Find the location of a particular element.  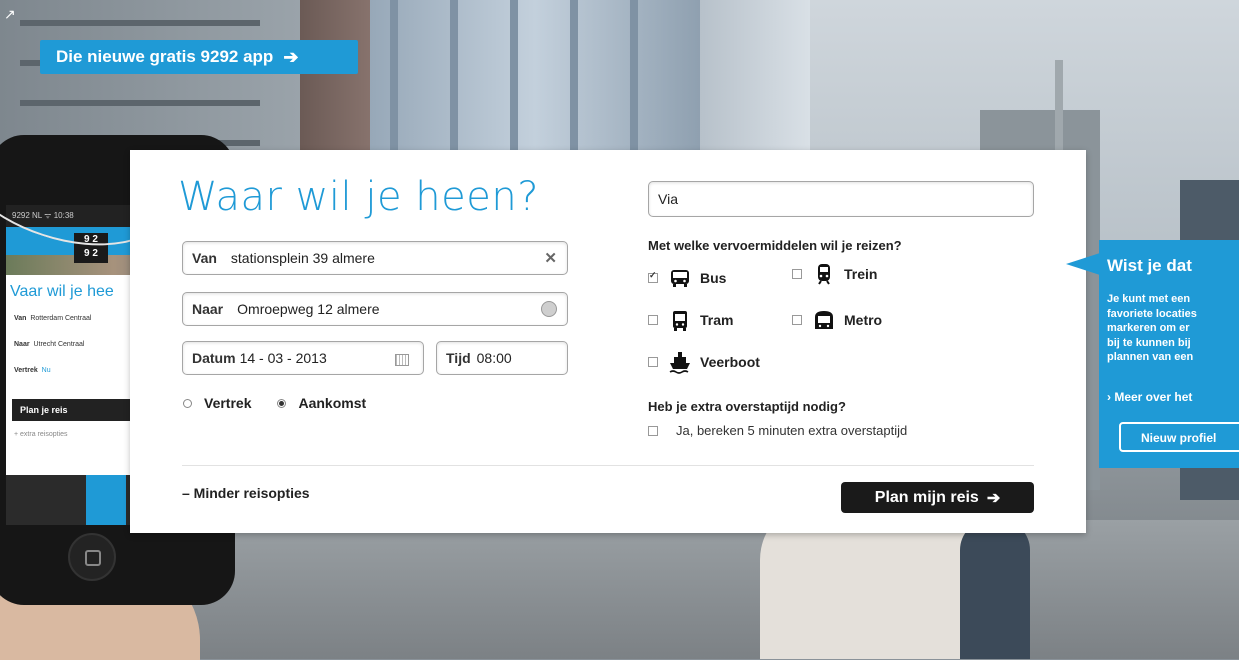

phone-row-label: Vertrek is located at coordinates (26, 370).